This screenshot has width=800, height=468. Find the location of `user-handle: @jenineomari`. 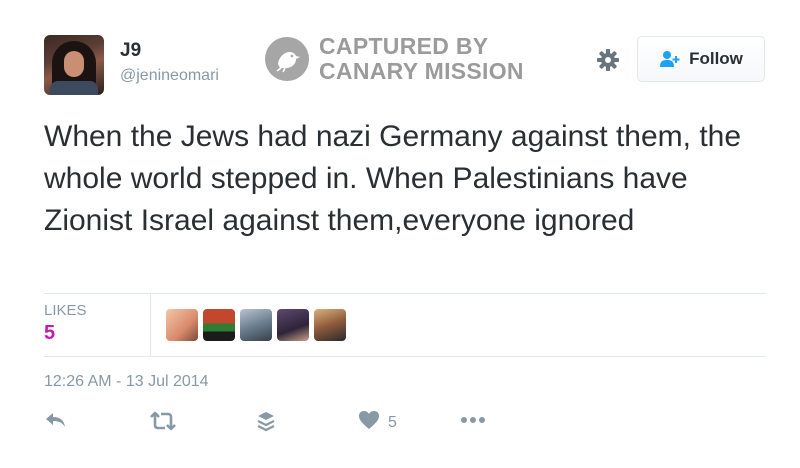

user-handle: @jenineomari is located at coordinates (169, 76).